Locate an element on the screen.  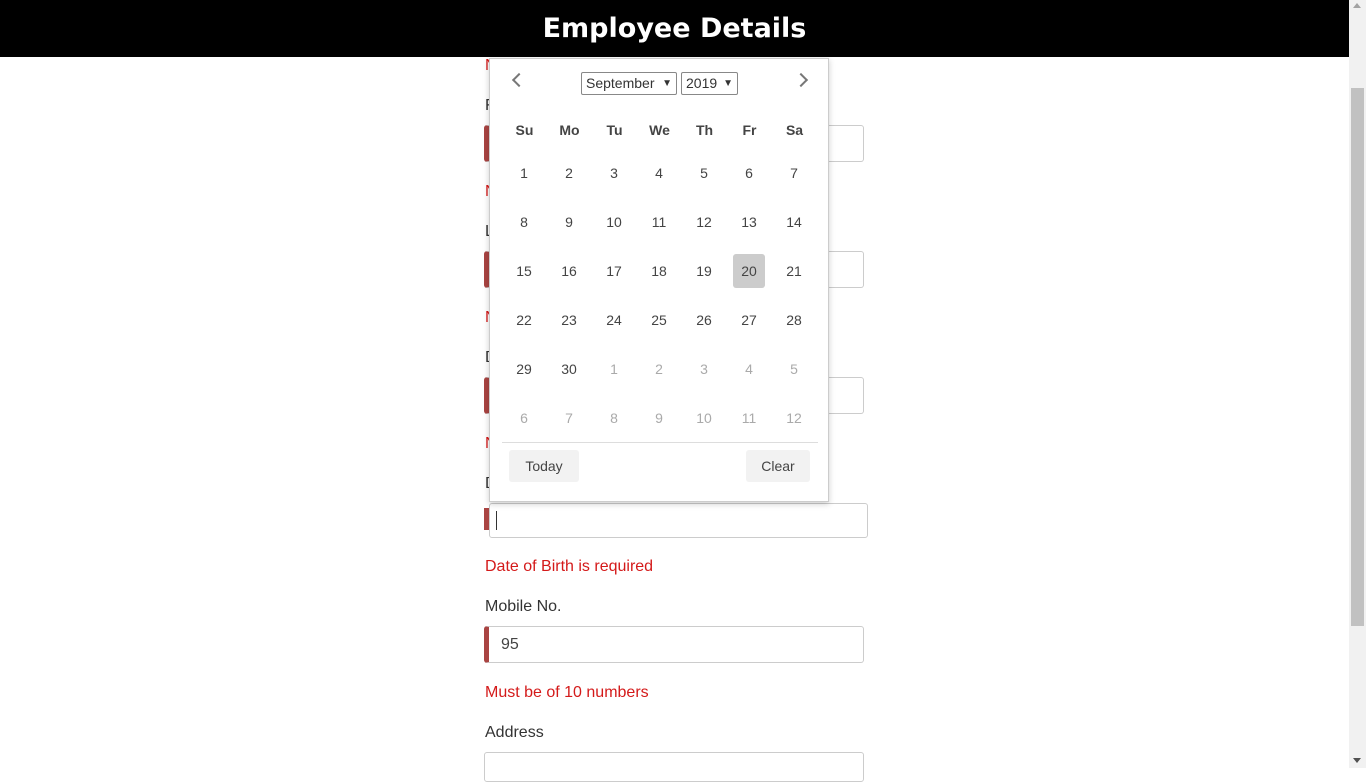
weekday-mo: Mo is located at coordinates (569, 130).